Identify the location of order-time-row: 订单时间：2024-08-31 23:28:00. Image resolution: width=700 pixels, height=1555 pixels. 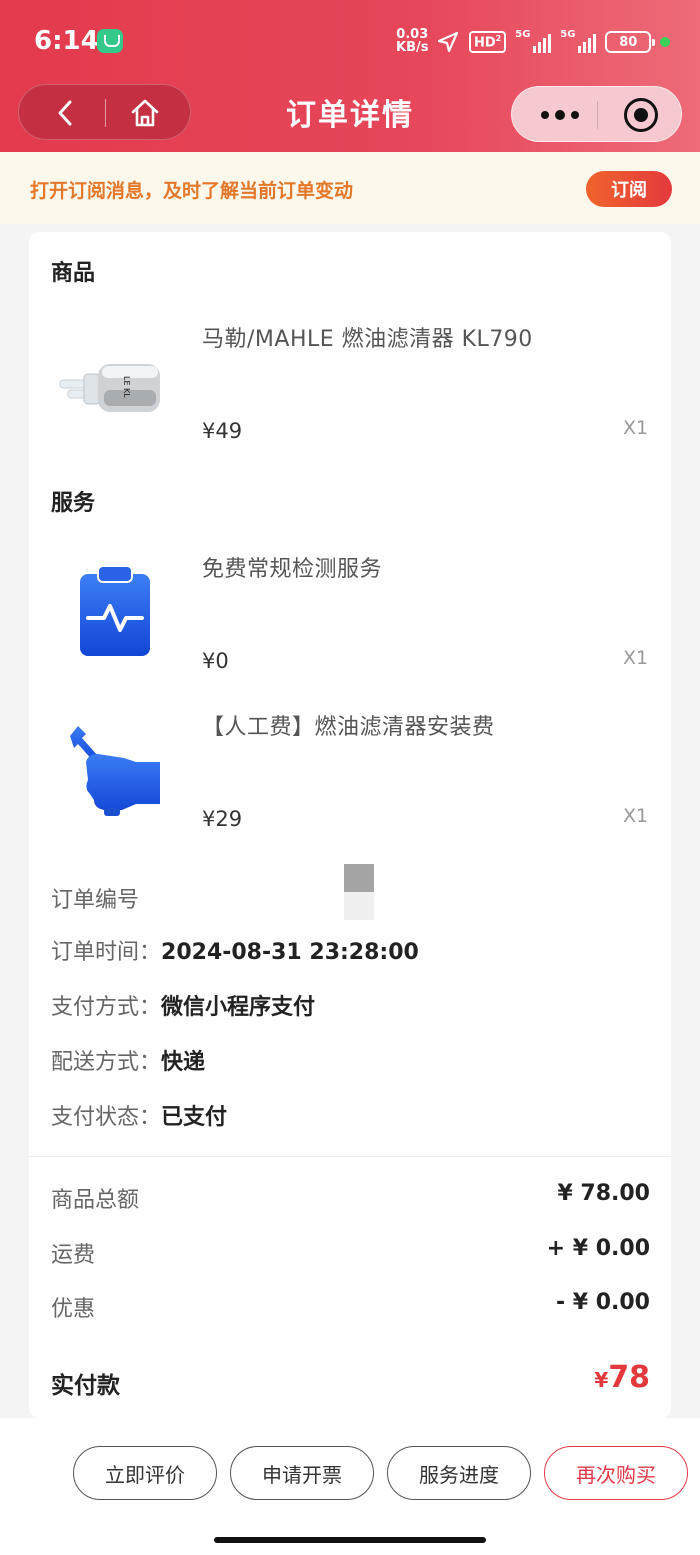
(235, 950).